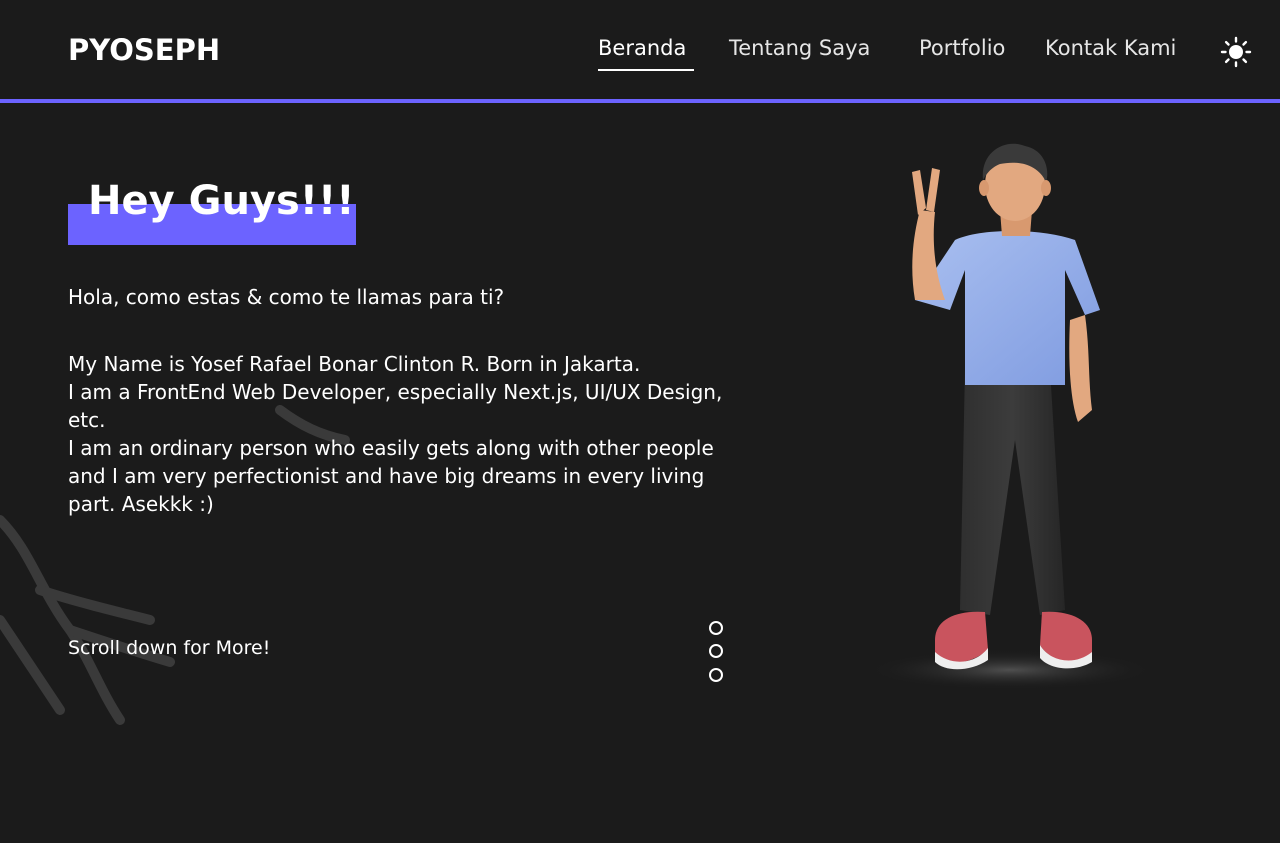  I want to click on site-logo: PYOSEPH, so click(144, 50).